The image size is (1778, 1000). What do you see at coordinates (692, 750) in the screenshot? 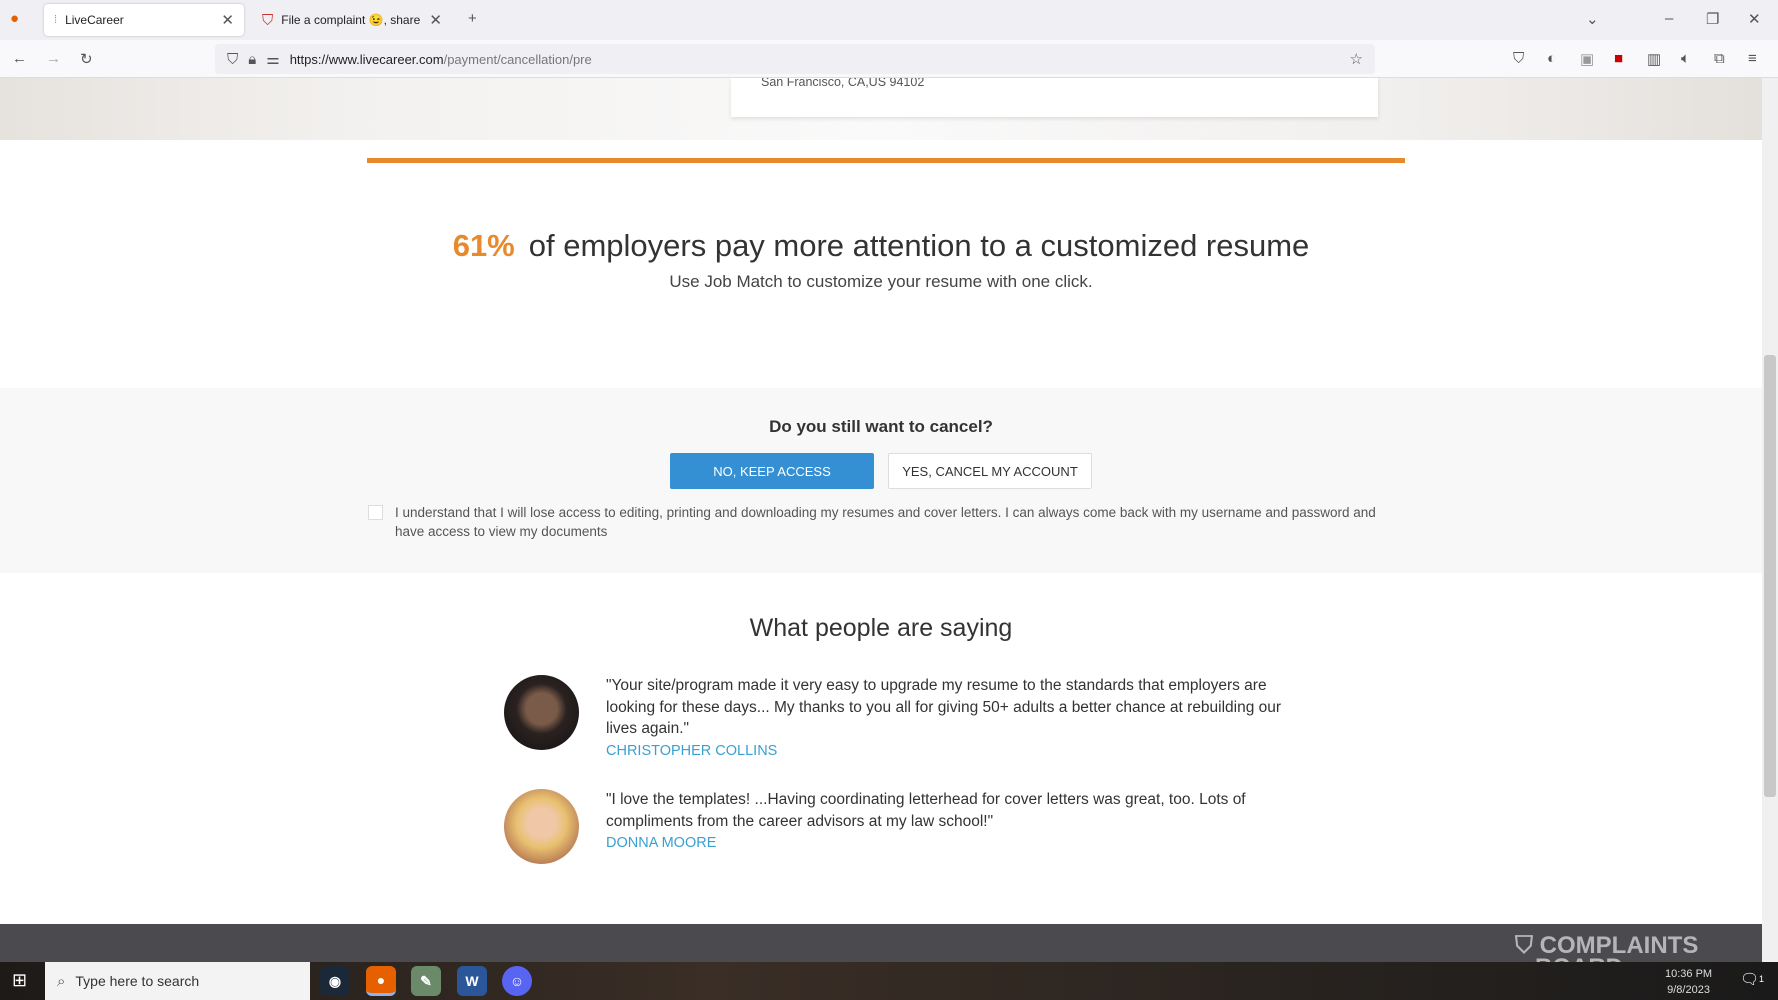
I see `testimonial-name: CHRISTOPHER COLLINS` at bounding box center [692, 750].